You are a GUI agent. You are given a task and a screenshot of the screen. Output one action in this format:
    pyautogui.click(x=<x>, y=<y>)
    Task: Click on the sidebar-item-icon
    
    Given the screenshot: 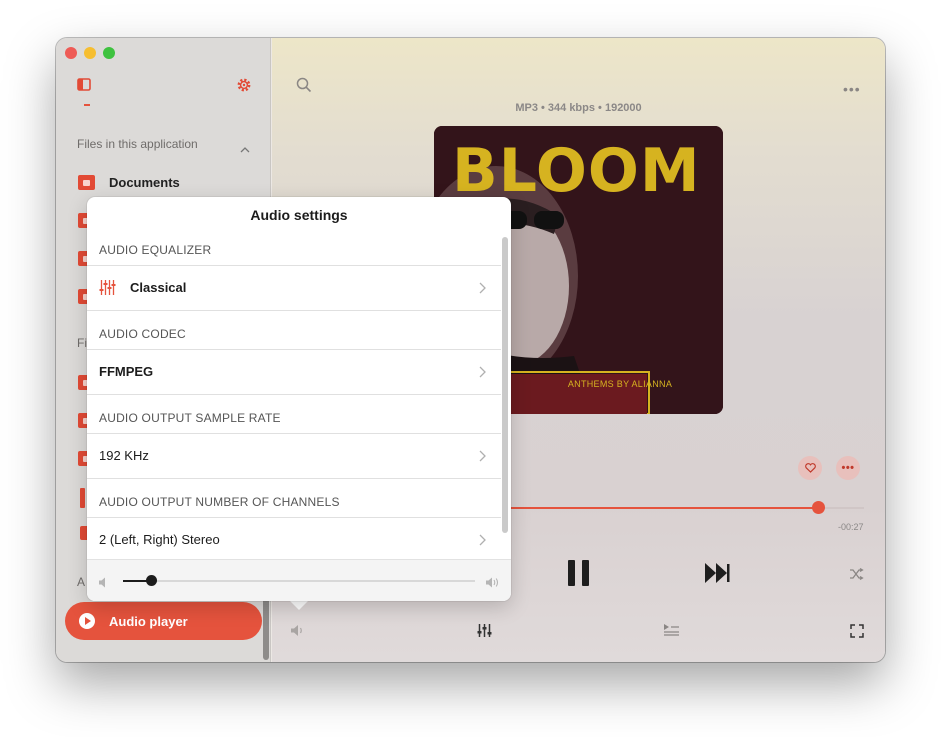 What is the action you would take?
    pyautogui.click(x=82, y=498)
    